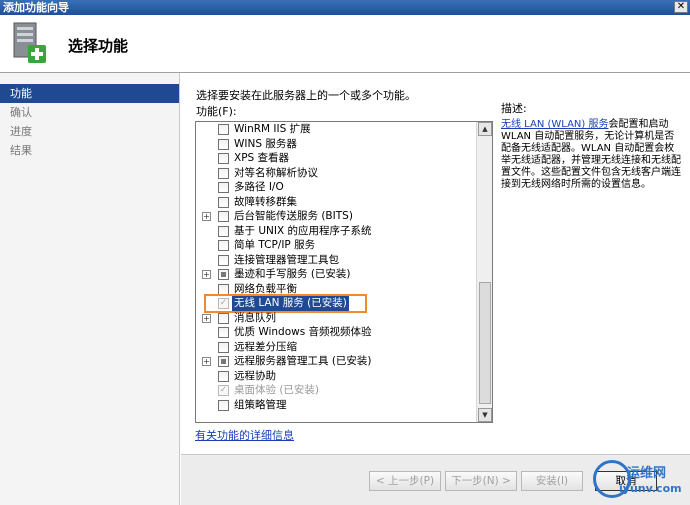 This screenshot has width=690, height=505. Describe the element at coordinates (336, 376) in the screenshot. I see `feature-row: 远程协助` at that location.